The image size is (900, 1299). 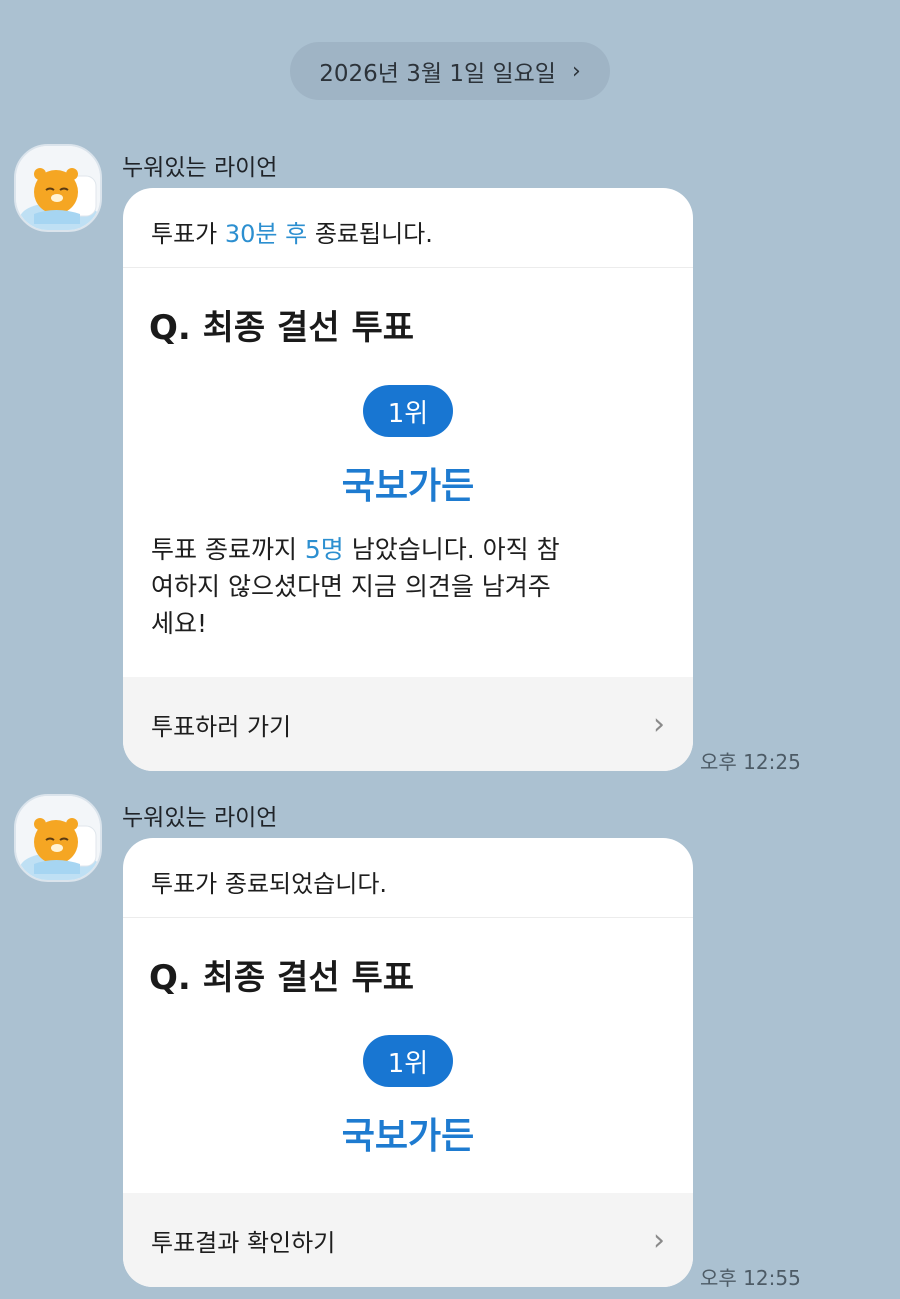 I want to click on date-divider: 2026년 3월 1일 일요일 ›, so click(x=450, y=71).